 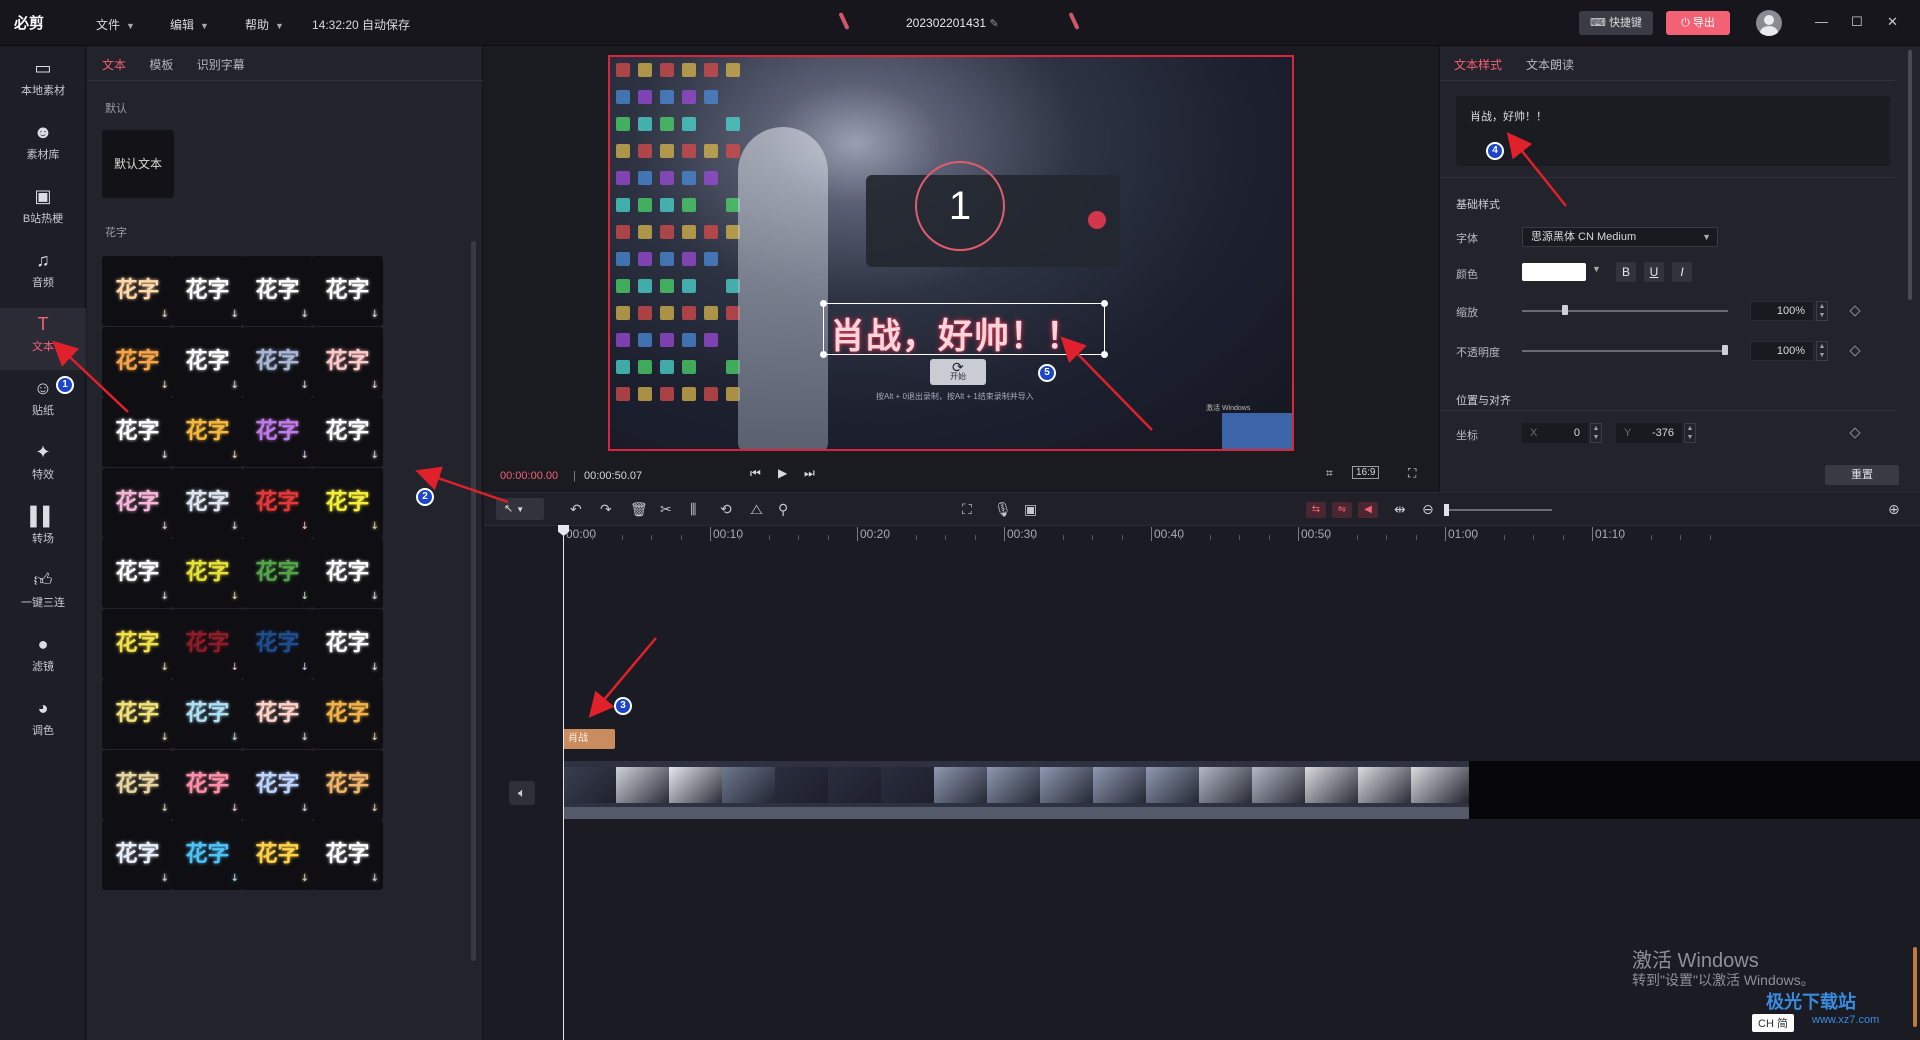 What do you see at coordinates (1846, 1020) in the screenshot?
I see `site-url: www.xz7.com` at bounding box center [1846, 1020].